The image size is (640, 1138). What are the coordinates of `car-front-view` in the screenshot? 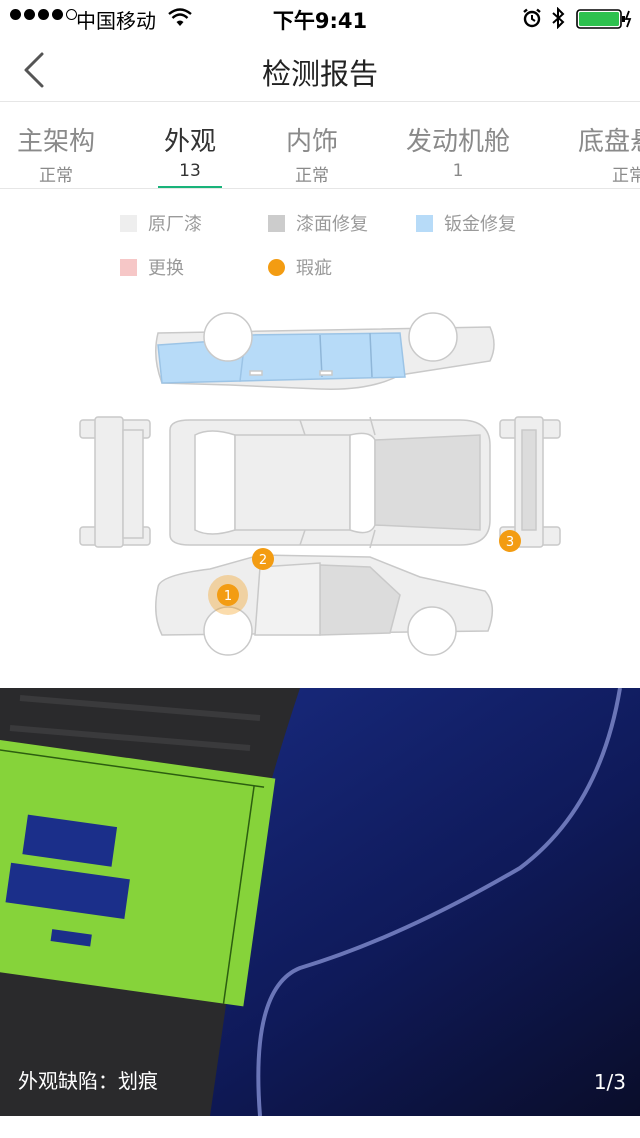 It's located at (115, 482).